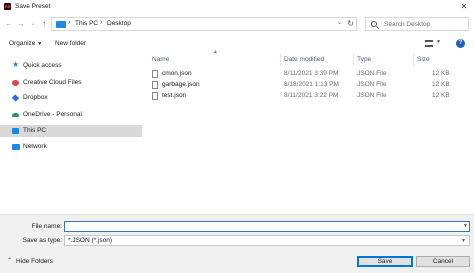 The width and height of the screenshot is (474, 273). Describe the element at coordinates (35, 97) in the screenshot. I see `sidebar-item-label: Dropbox` at that location.